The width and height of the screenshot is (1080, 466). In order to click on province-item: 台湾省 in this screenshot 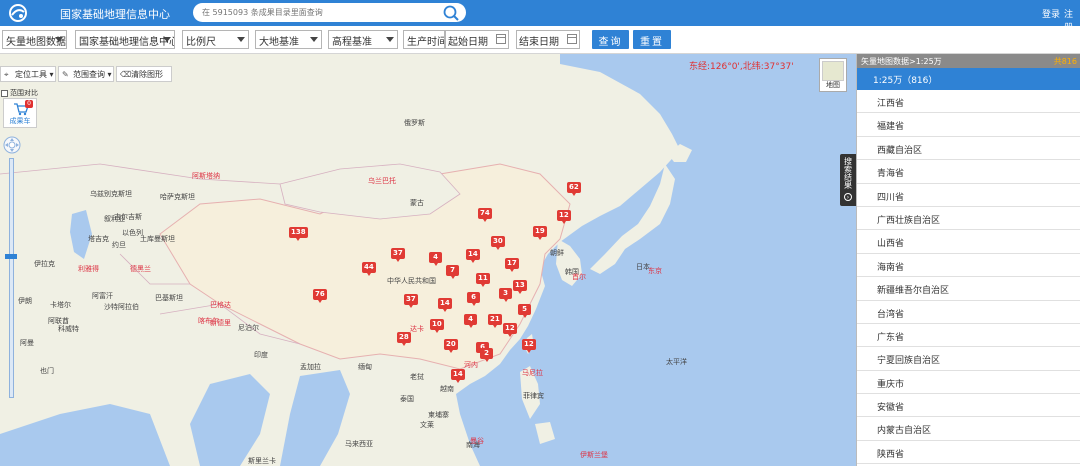, I will do `click(968, 312)`.